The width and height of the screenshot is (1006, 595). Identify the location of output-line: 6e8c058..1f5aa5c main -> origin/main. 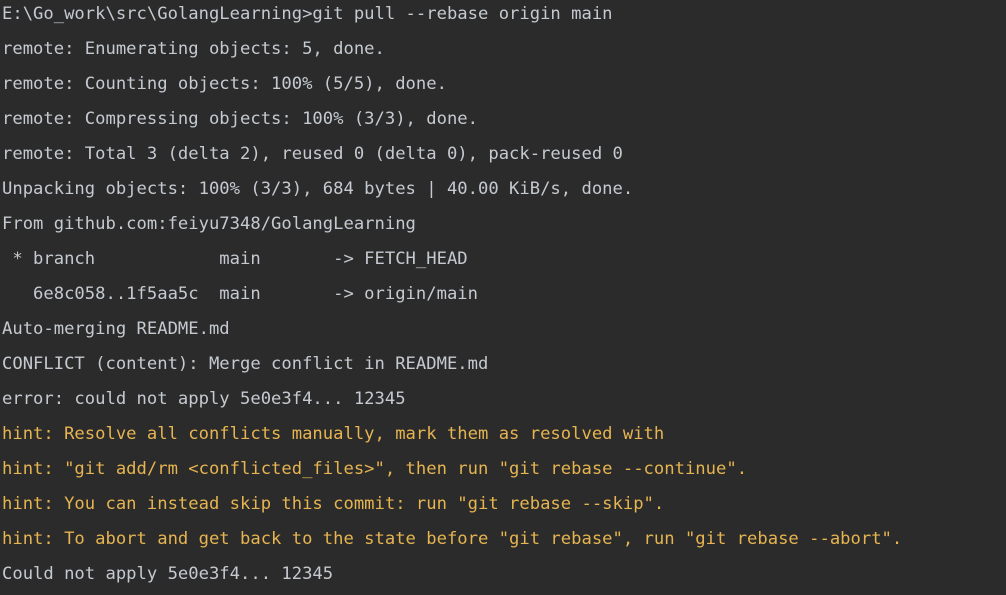
(240, 294).